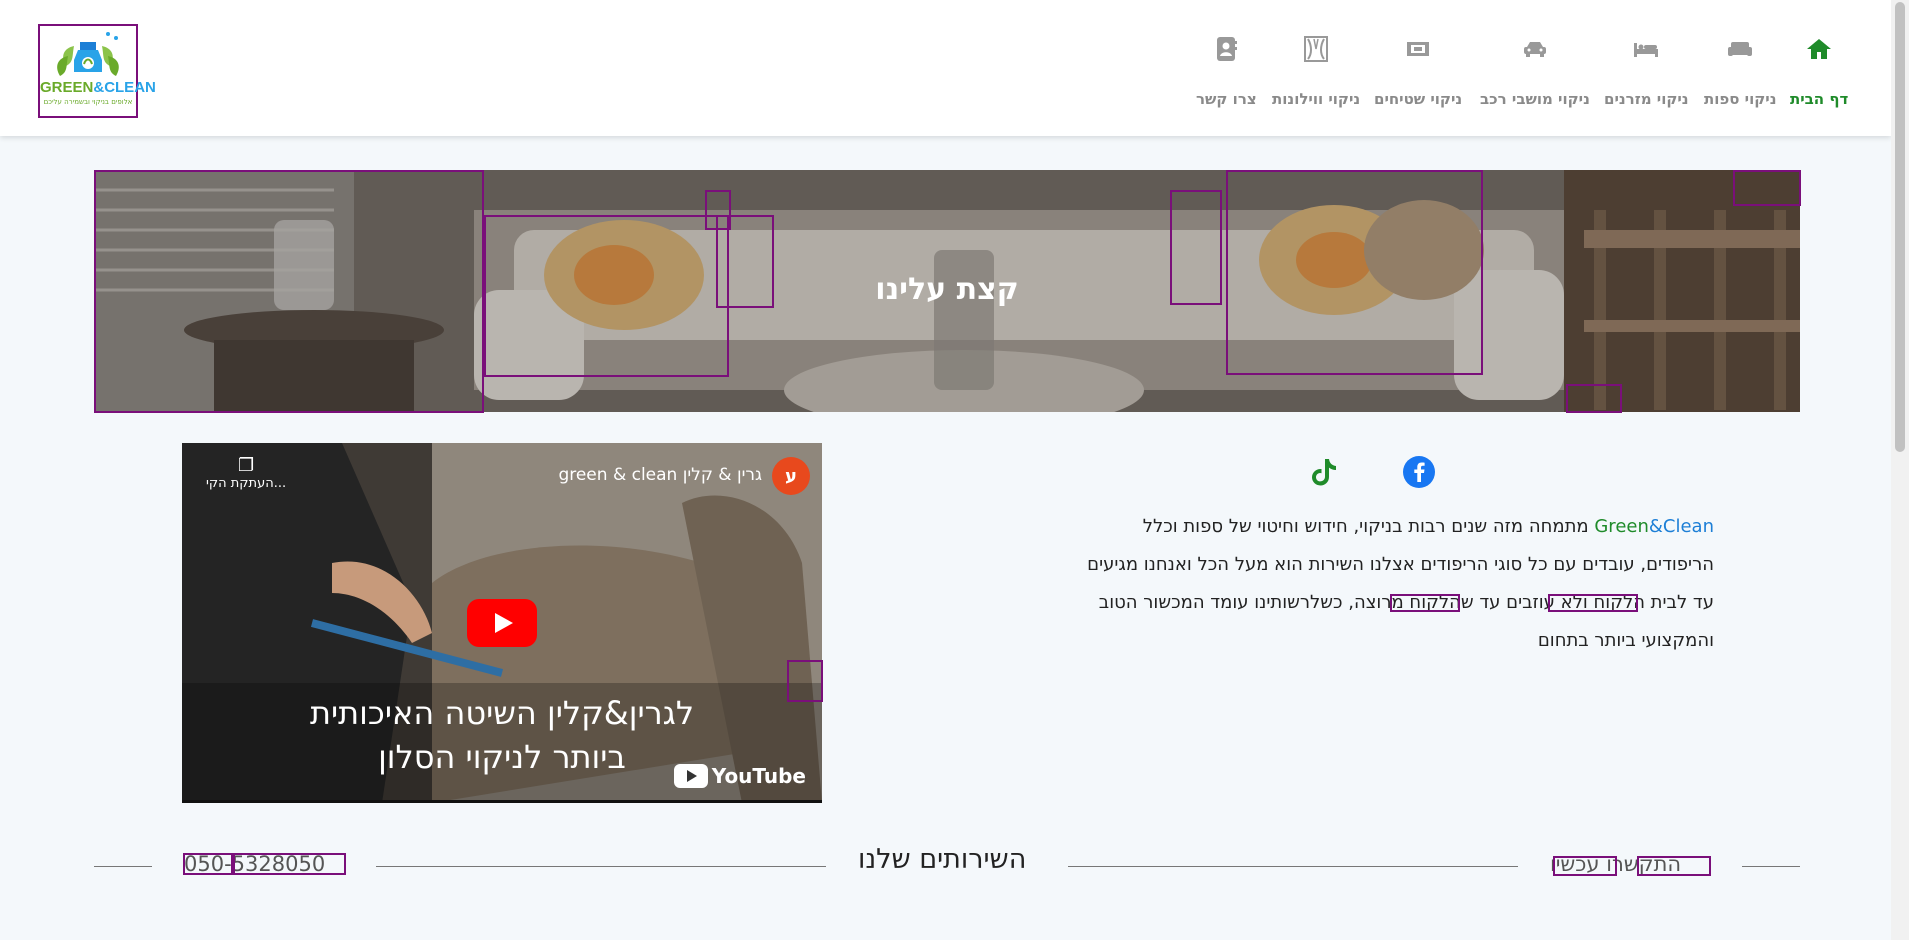  I want to click on nav-home: דף הבית, so click(1819, 71).